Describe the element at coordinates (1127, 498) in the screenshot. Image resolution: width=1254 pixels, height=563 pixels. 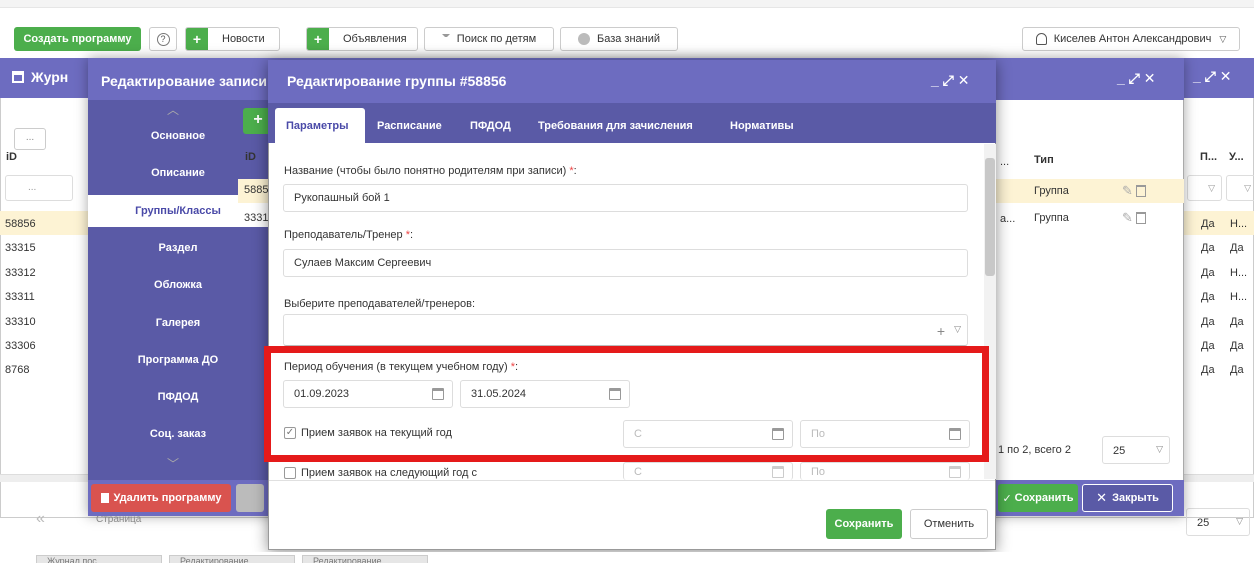
I see `record-close-button: ✕ Закрыть` at that location.